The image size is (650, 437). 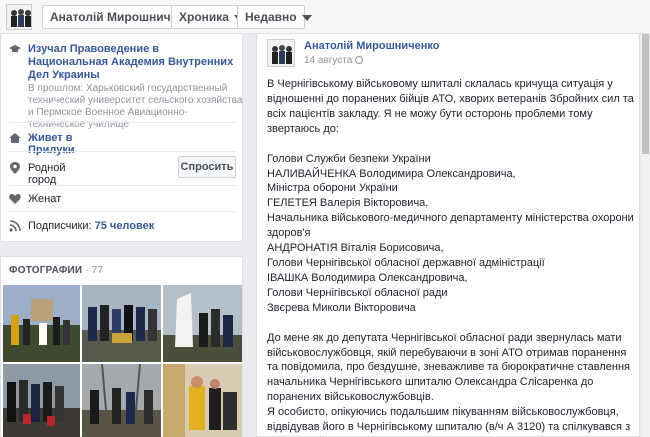 What do you see at coordinates (204, 17) in the screenshot?
I see `chronicle-label: Хроника` at bounding box center [204, 17].